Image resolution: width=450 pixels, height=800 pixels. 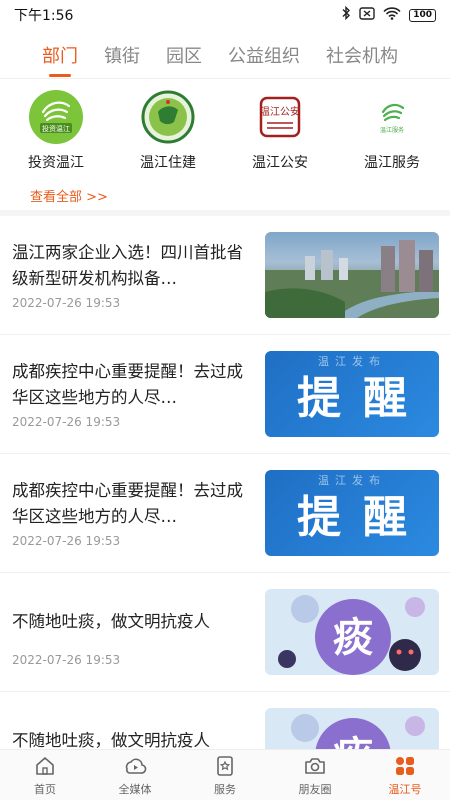 I want to click on see-all-link: 查看全部 >>, so click(x=69, y=195).